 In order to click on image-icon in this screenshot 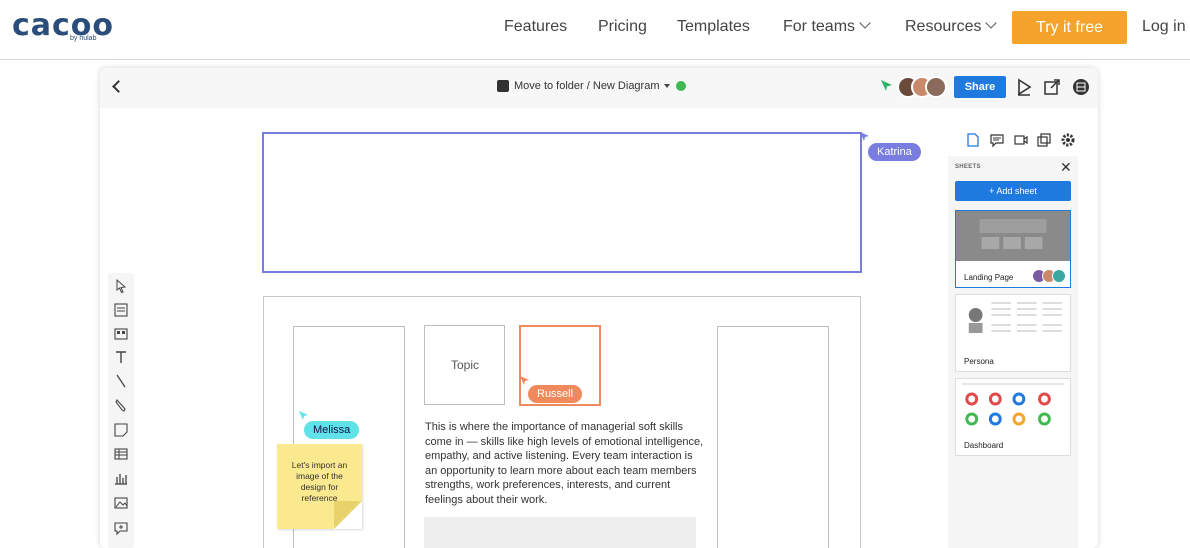, I will do `click(121, 503)`.